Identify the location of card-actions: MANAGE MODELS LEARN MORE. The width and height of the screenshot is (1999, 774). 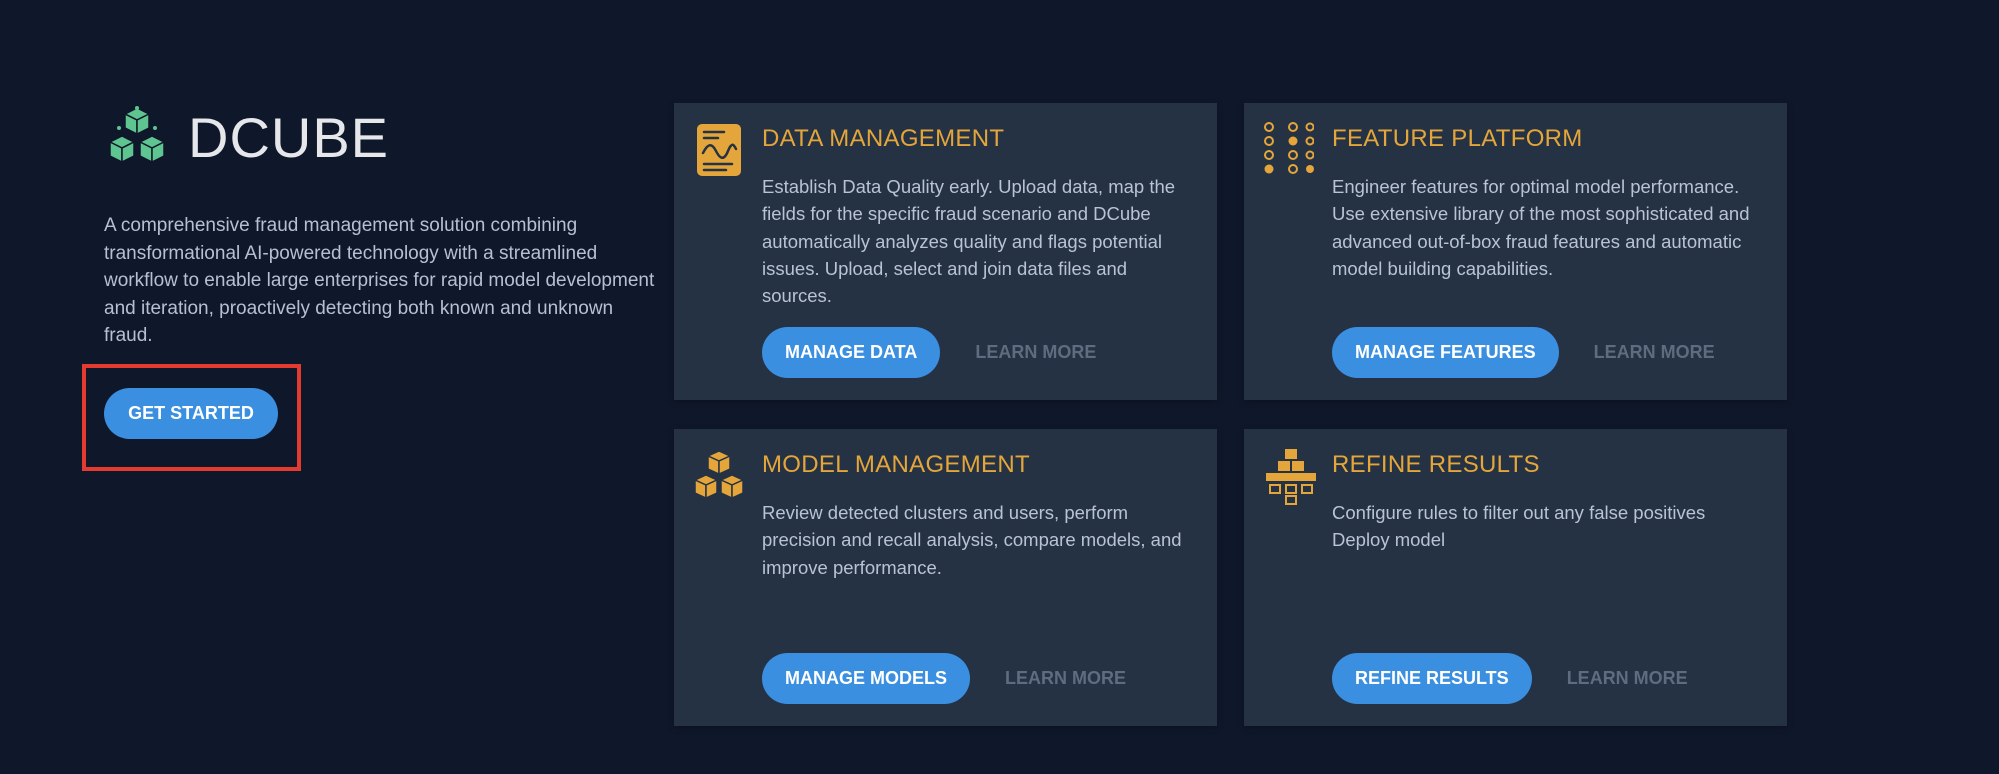
(944, 678).